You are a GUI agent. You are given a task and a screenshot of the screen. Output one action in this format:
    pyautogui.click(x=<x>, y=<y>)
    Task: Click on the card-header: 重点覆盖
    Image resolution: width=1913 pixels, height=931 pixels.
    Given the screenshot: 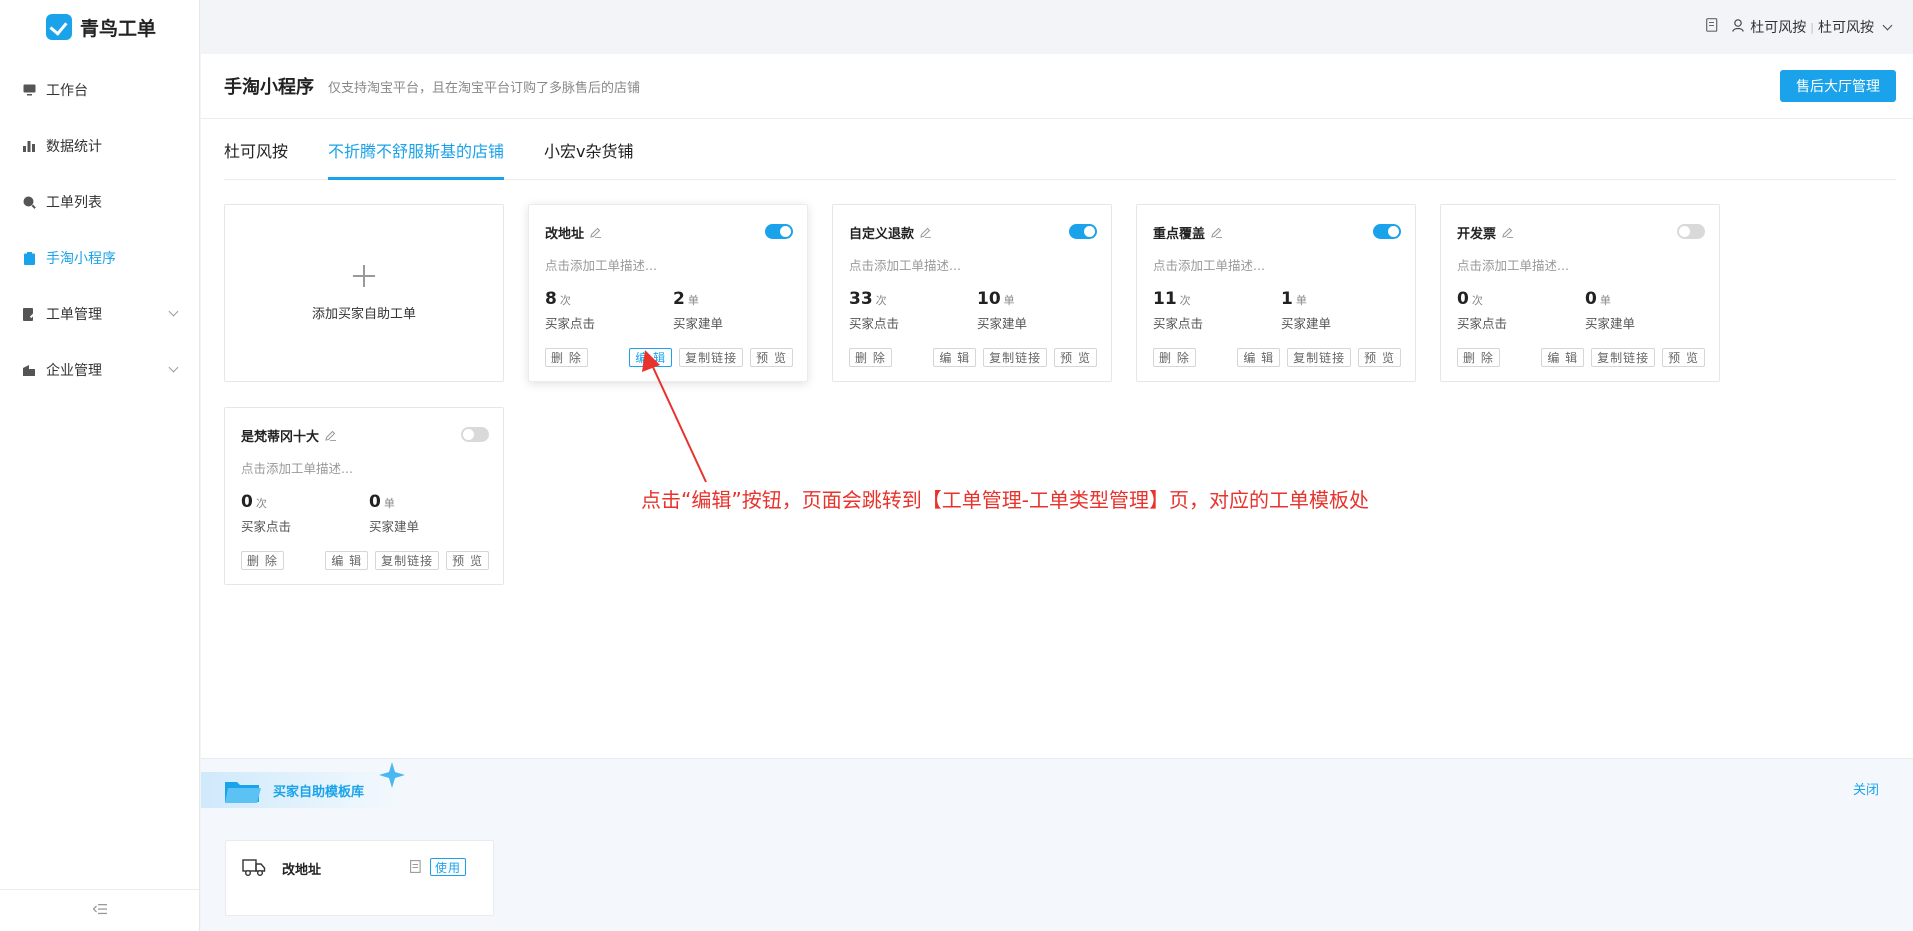 What is the action you would take?
    pyautogui.click(x=1188, y=232)
    